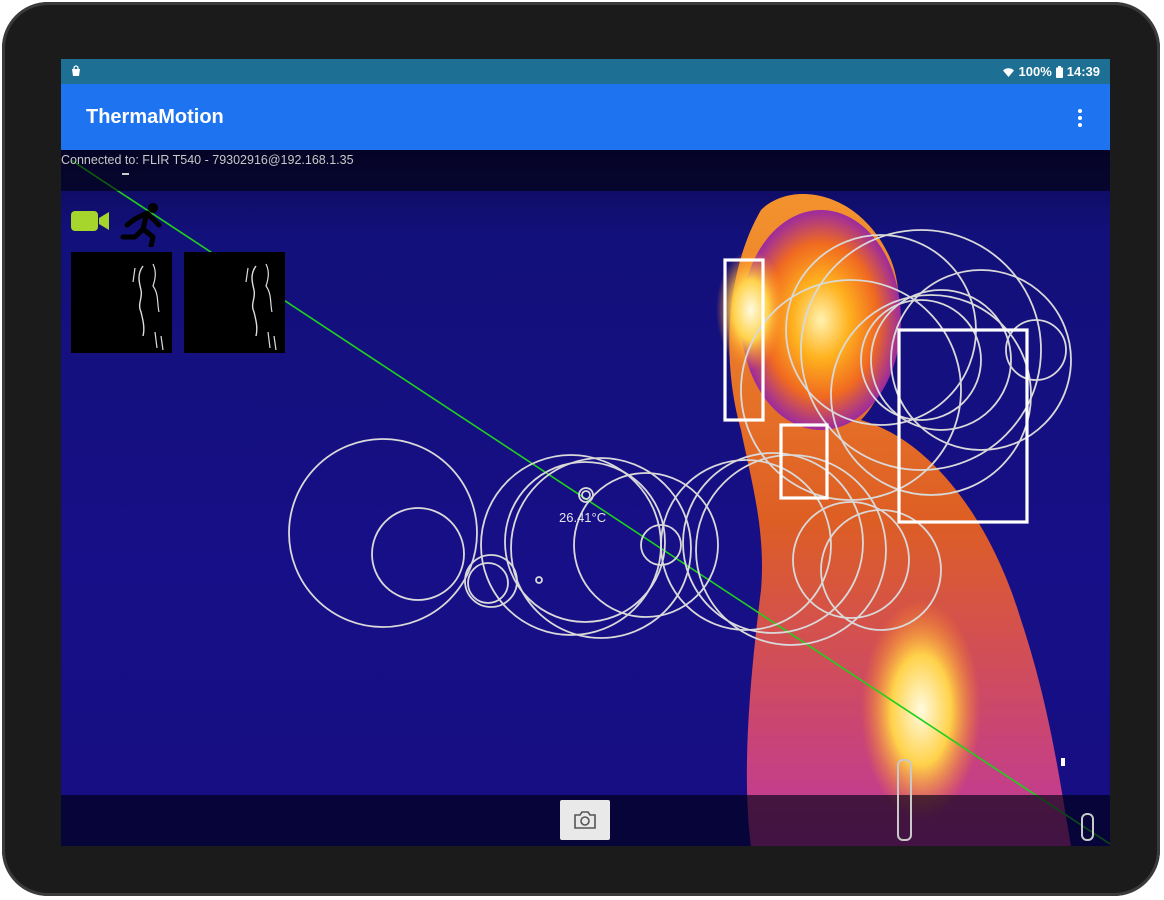  What do you see at coordinates (1035, 71) in the screenshot?
I see `battery-percent: 100%` at bounding box center [1035, 71].